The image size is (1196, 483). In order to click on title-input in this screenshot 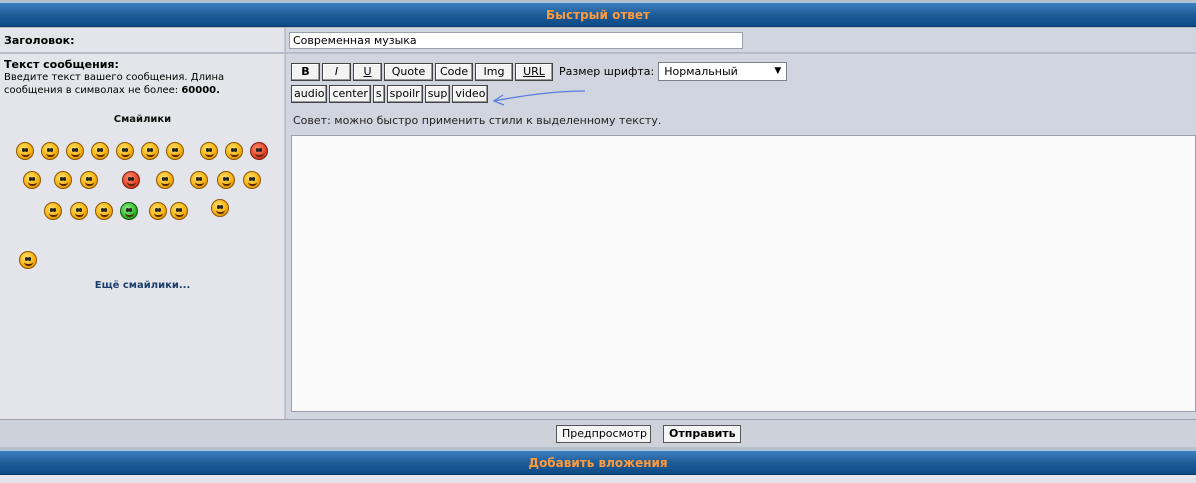, I will do `click(516, 40)`.